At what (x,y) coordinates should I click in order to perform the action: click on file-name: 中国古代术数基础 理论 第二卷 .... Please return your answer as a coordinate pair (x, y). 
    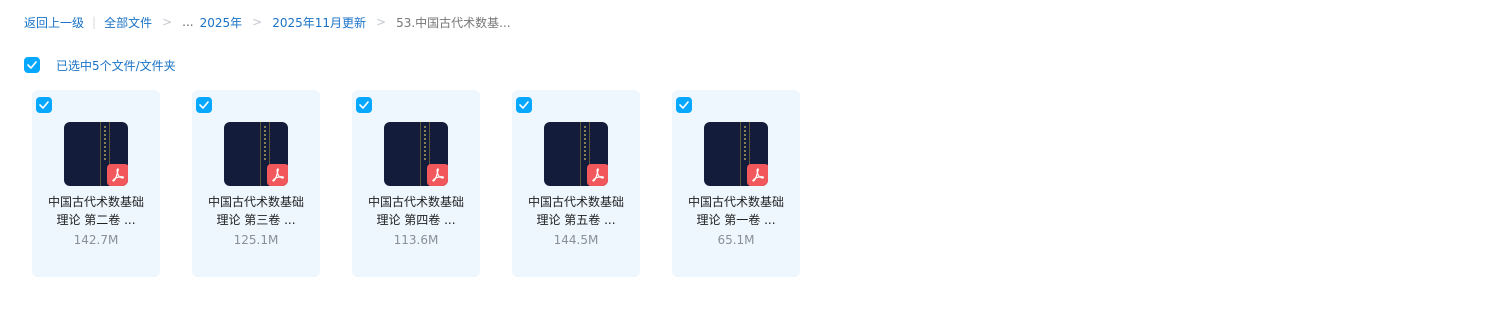
    Looking at the image, I should click on (96, 211).